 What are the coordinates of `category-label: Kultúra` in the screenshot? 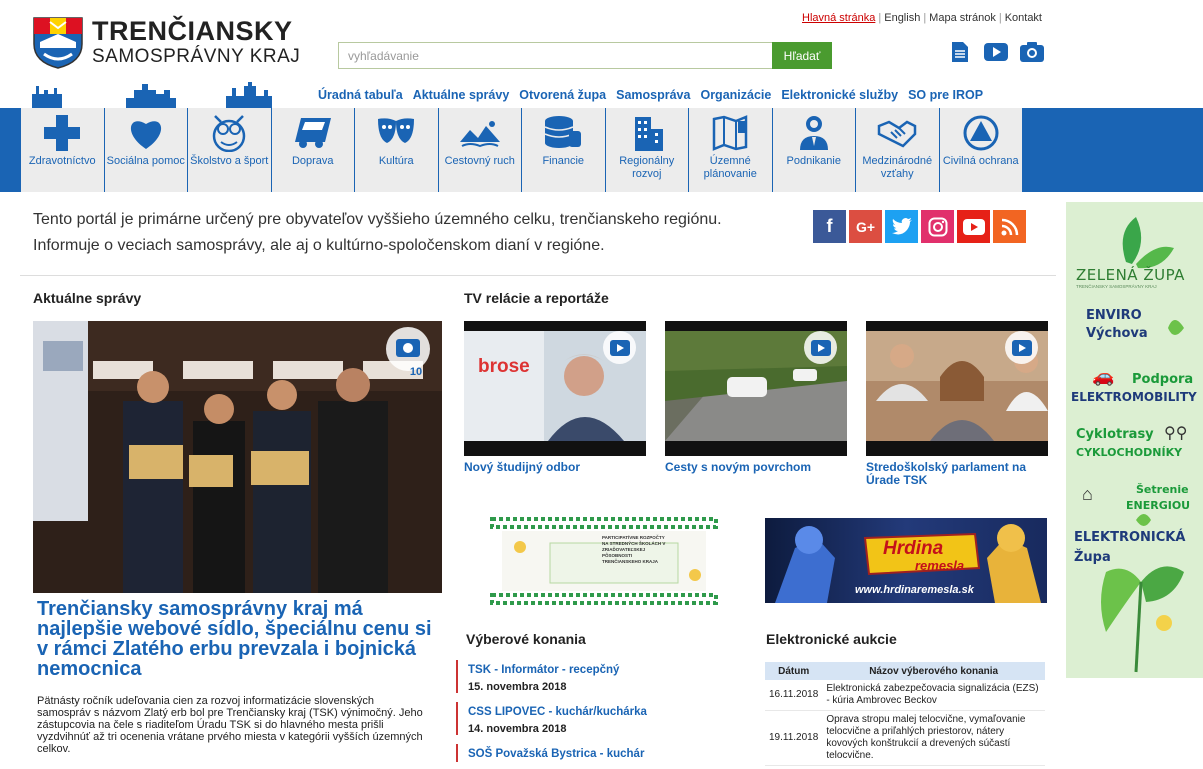 It's located at (396, 161).